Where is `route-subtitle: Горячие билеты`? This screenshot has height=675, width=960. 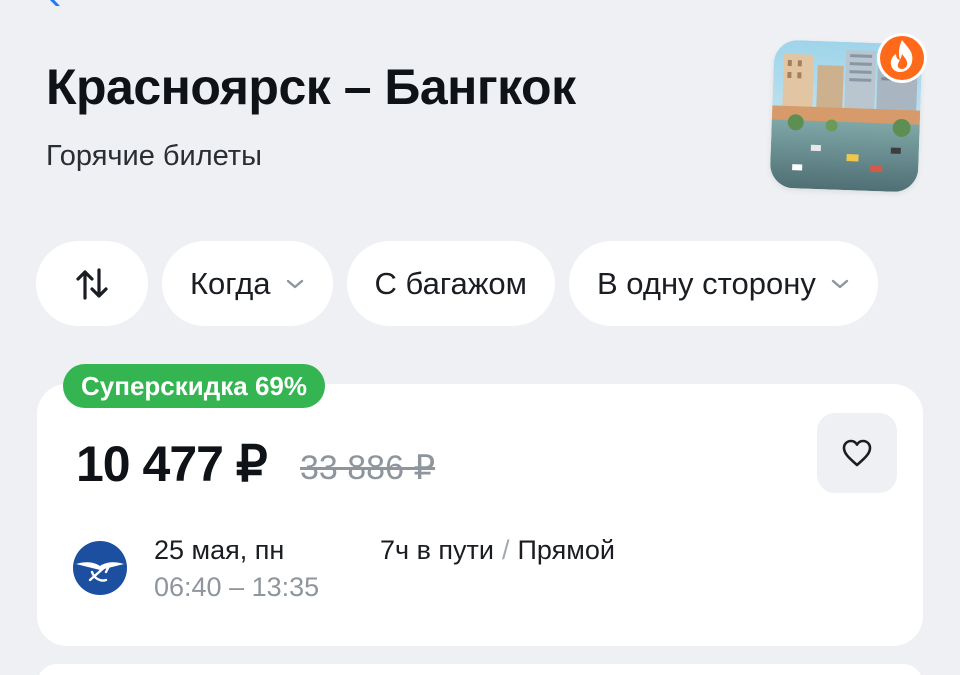 route-subtitle: Горячие билеты is located at coordinates (154, 156).